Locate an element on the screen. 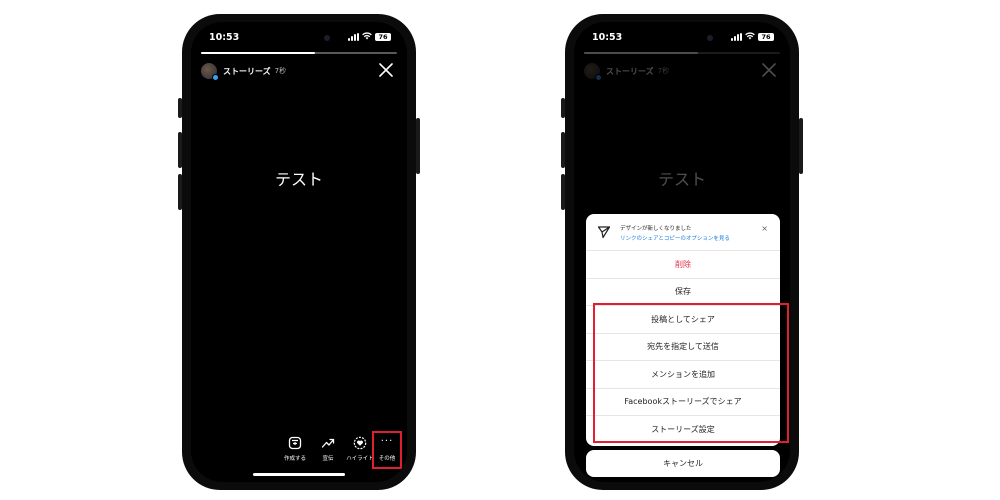 The image size is (1000, 500). status-bar: 10:53 76 is located at coordinates (299, 36).